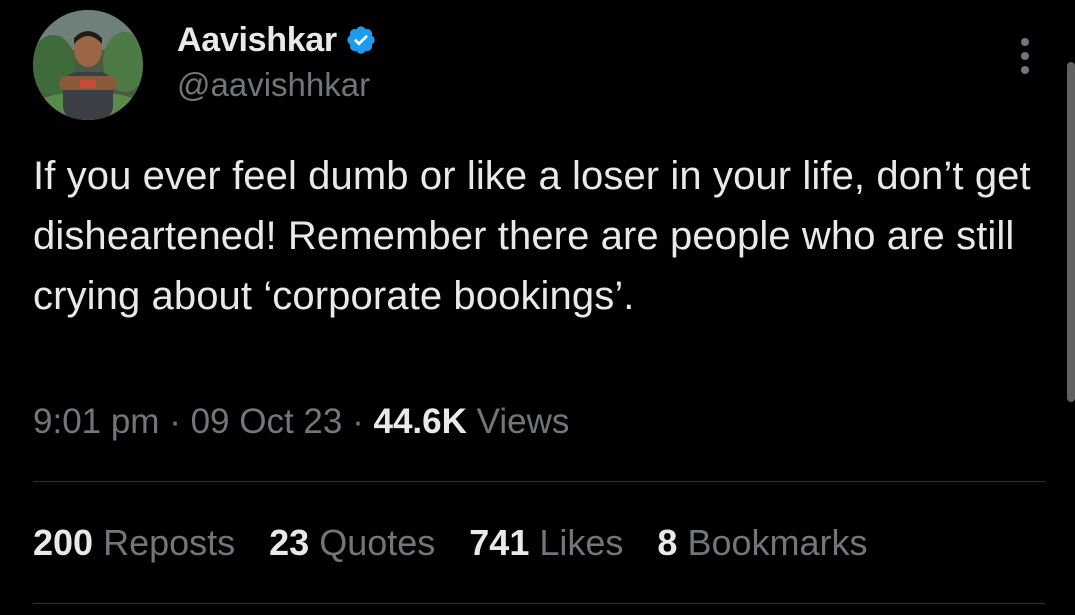  Describe the element at coordinates (361, 40) in the screenshot. I see `verified-badge-icon` at that location.